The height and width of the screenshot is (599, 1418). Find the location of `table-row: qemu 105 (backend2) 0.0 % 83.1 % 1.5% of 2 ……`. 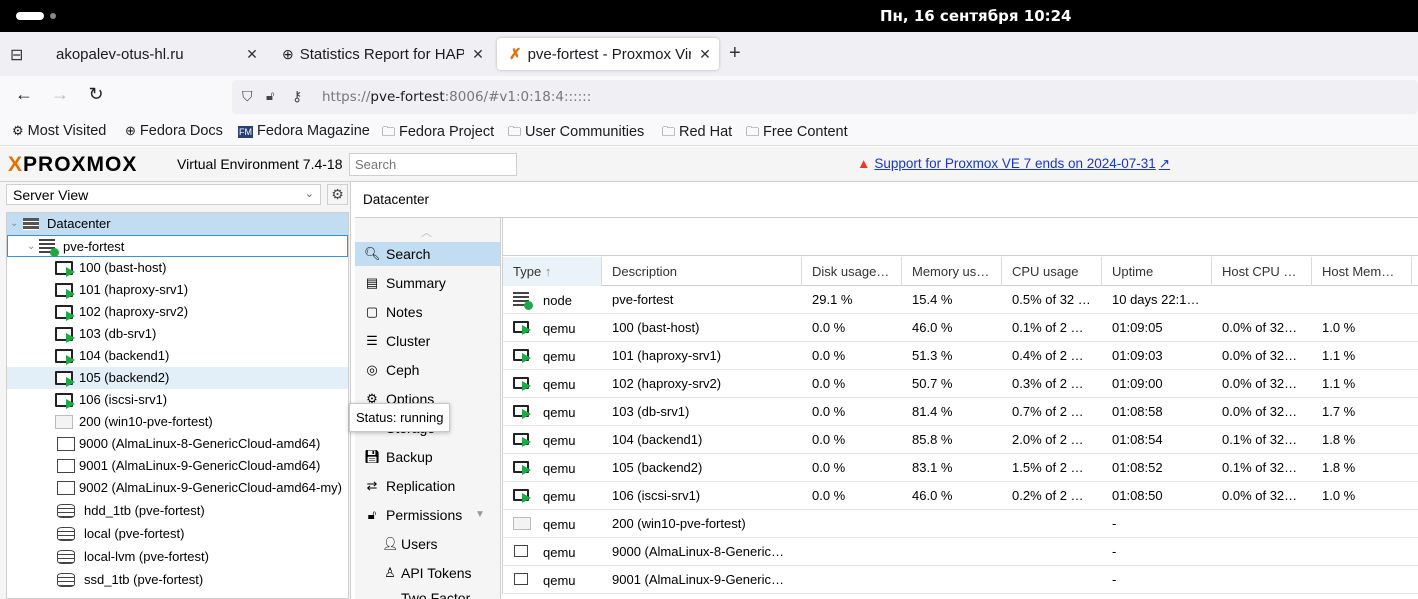

table-row: qemu 105 (backend2) 0.0 % 83.1 % 1.5% of 2 …… is located at coordinates (960, 468).